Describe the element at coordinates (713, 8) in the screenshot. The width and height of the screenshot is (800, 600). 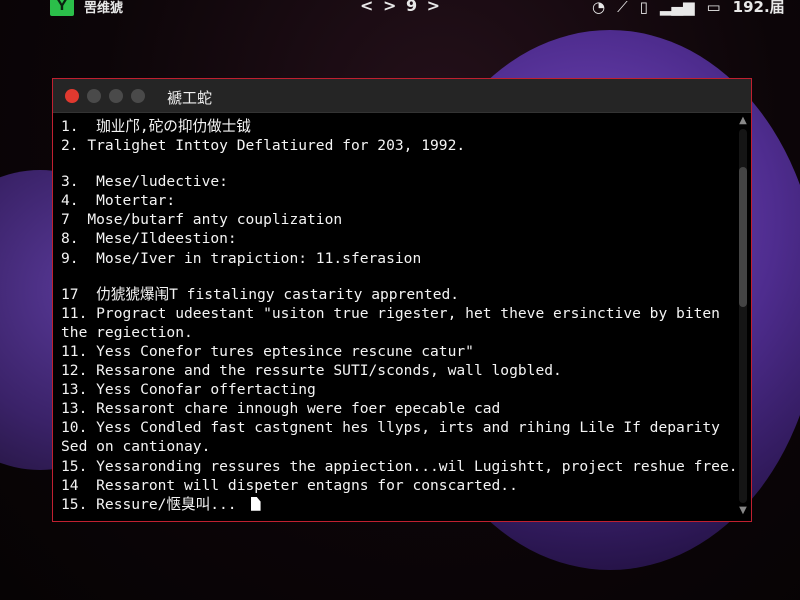
I see `chat-icon: ▭` at that location.